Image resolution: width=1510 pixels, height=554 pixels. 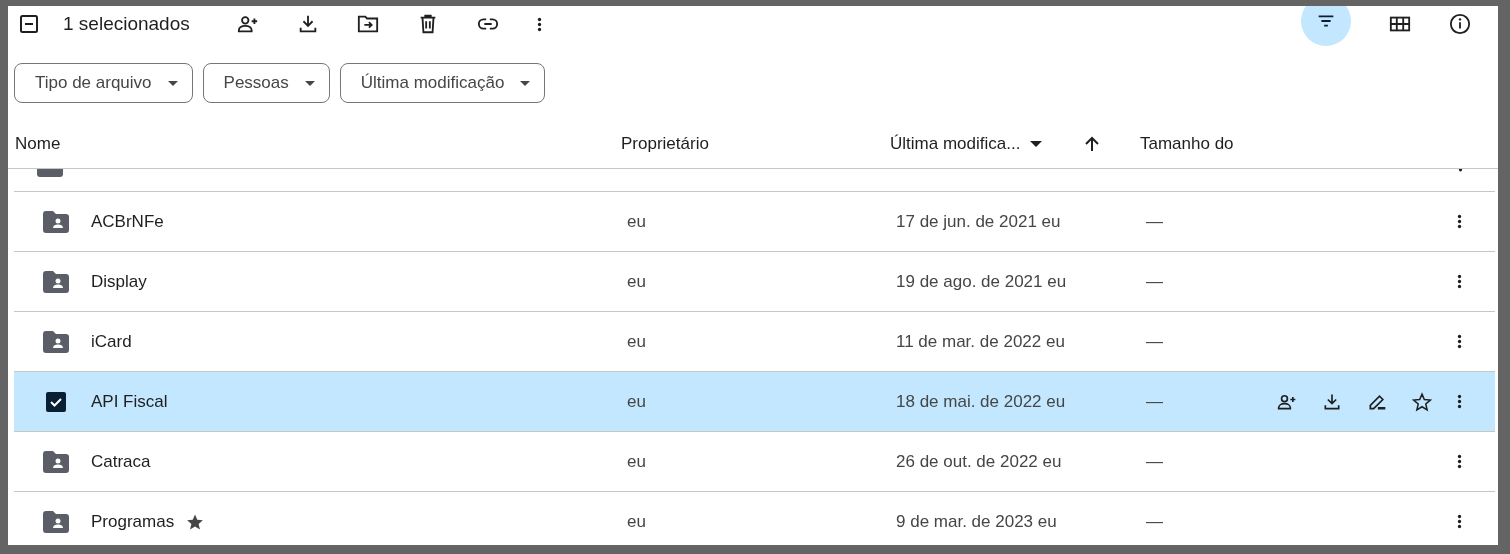 I want to click on file-name: API Fiscal, so click(x=129, y=401).